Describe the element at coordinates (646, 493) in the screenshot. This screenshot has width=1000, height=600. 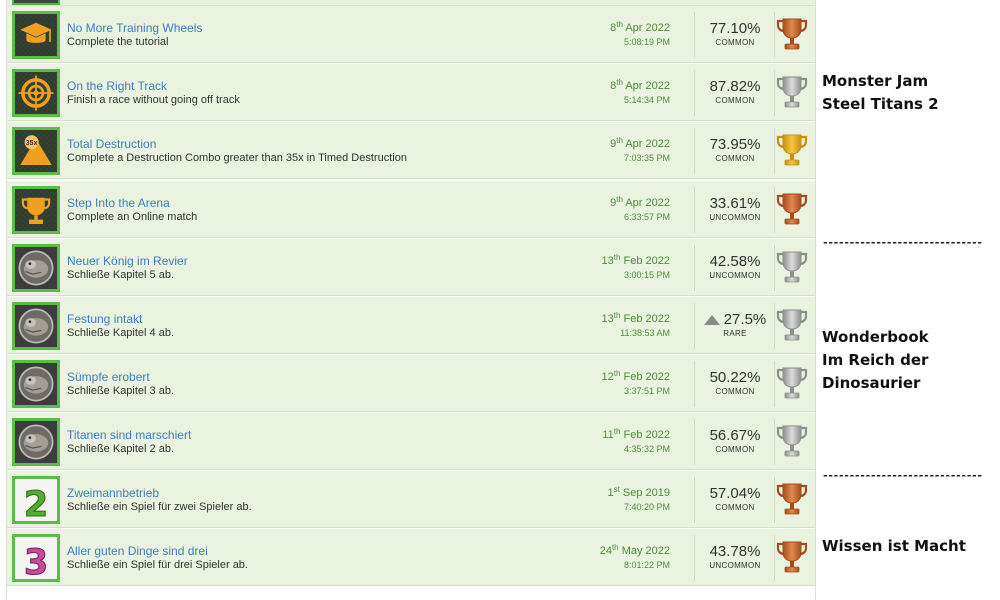
I see `unlock-month-year: Sep 2019` at that location.